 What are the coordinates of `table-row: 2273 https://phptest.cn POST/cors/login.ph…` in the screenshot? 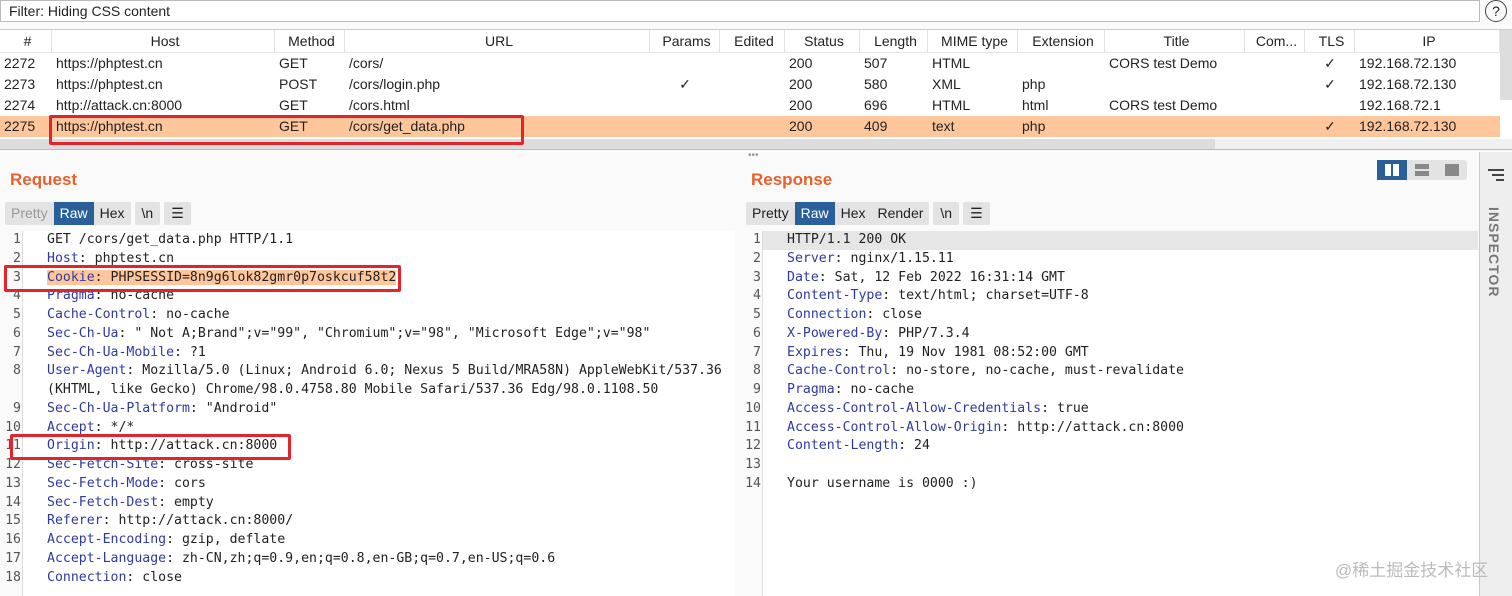 It's located at (750, 84).